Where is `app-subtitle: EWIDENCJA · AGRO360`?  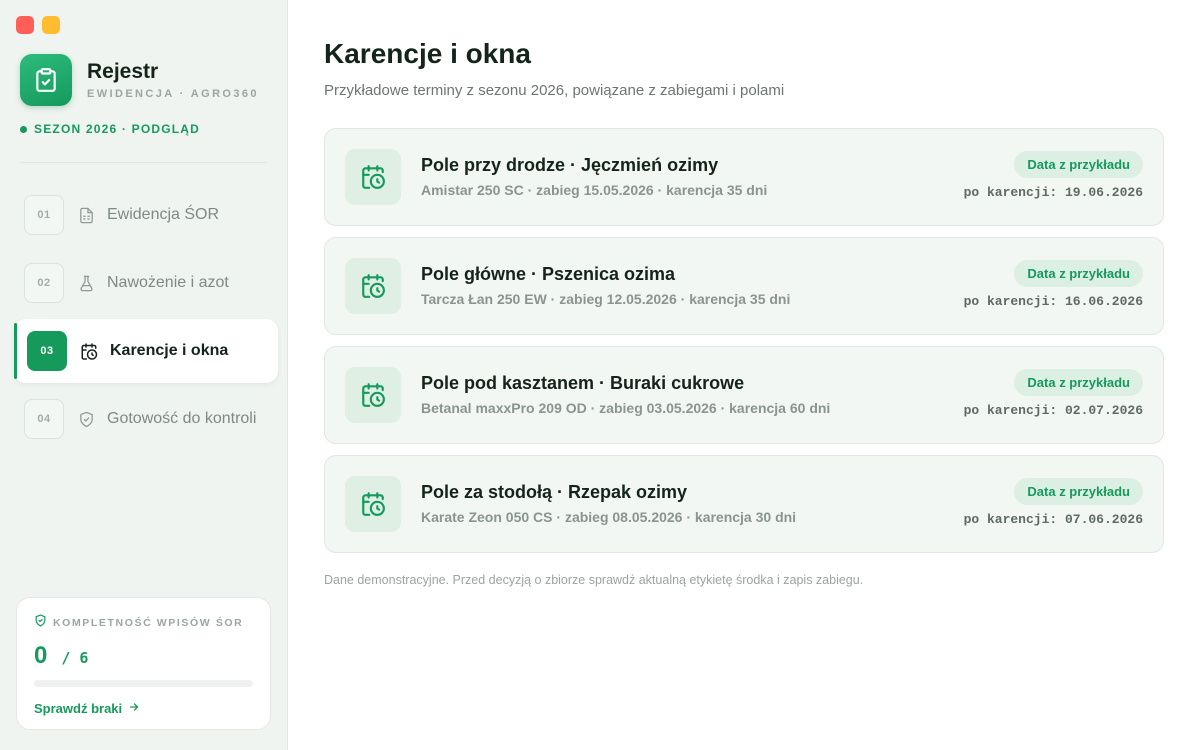 app-subtitle: EWIDENCJA · AGRO360 is located at coordinates (173, 94).